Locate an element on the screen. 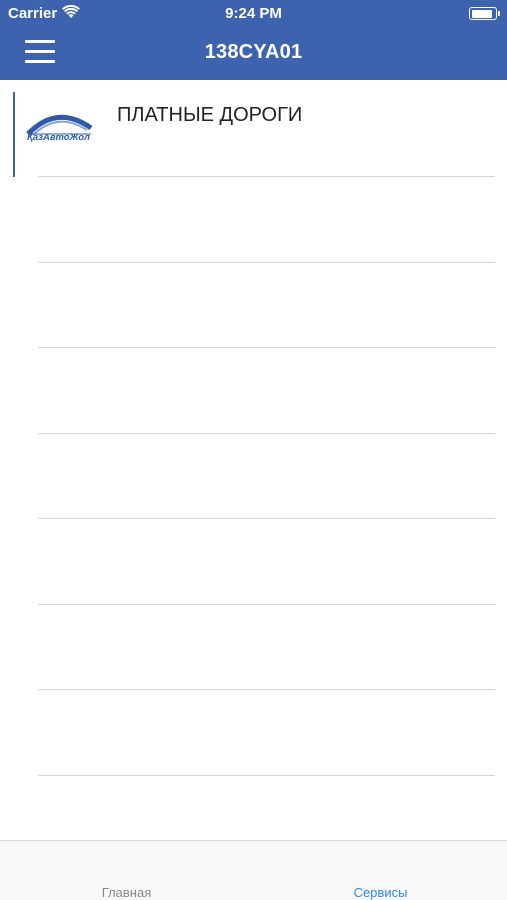 The height and width of the screenshot is (900, 507). tab-home: Главная is located at coordinates (126, 870).